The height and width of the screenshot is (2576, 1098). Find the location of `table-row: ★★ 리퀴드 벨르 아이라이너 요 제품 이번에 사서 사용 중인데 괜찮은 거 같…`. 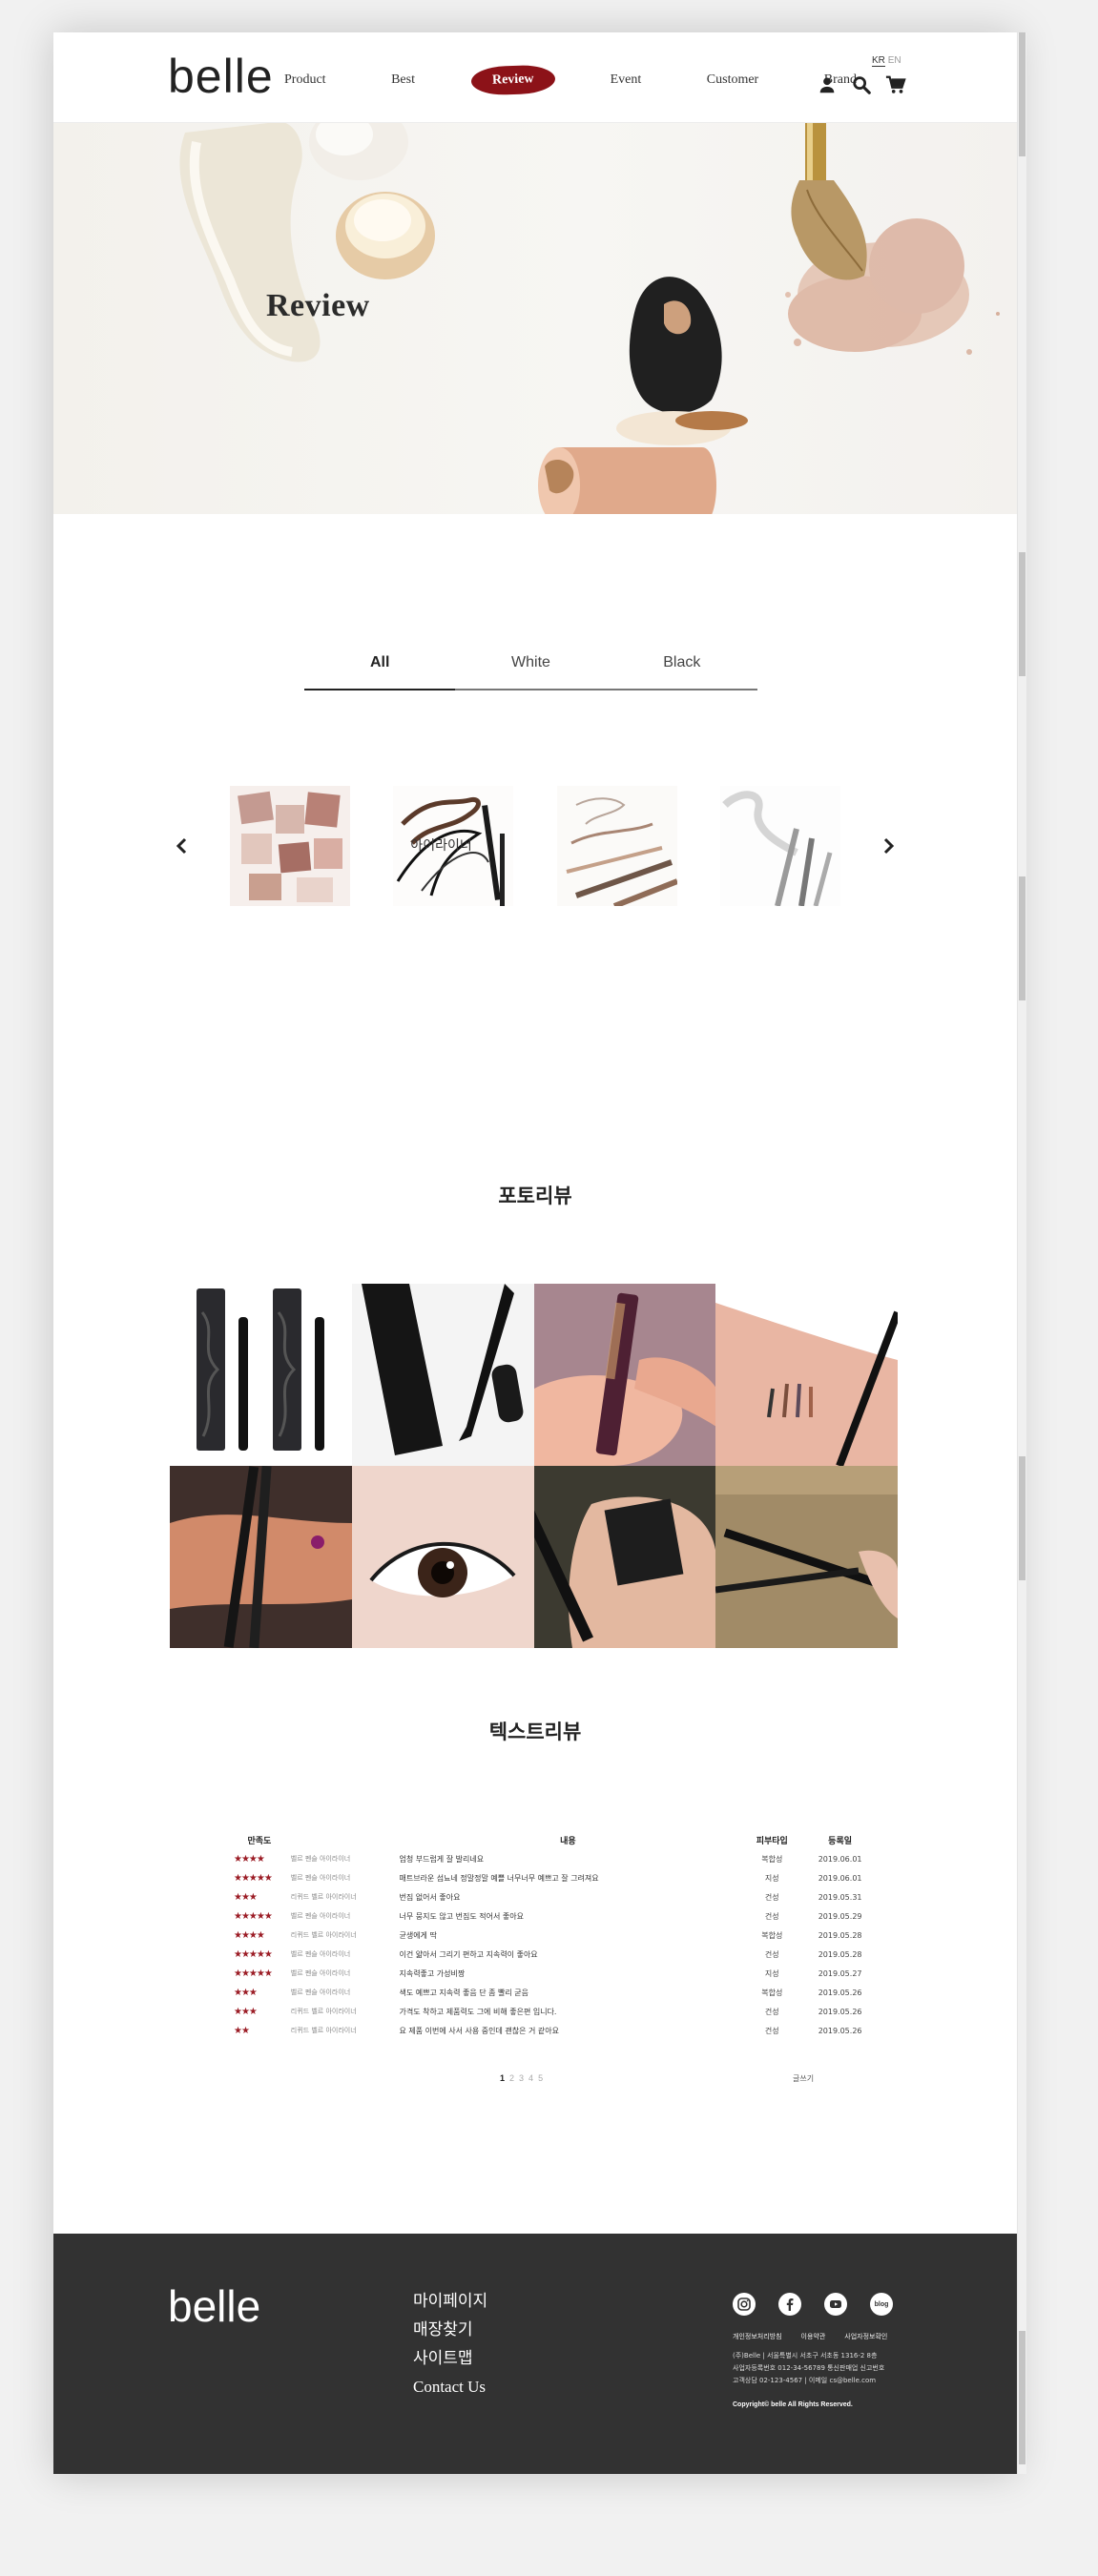

table-row: ★★ 리퀴드 벨르 아이라이너 요 제품 이번에 사서 사용 중인데 괜찮은 거 같… is located at coordinates (552, 2031).